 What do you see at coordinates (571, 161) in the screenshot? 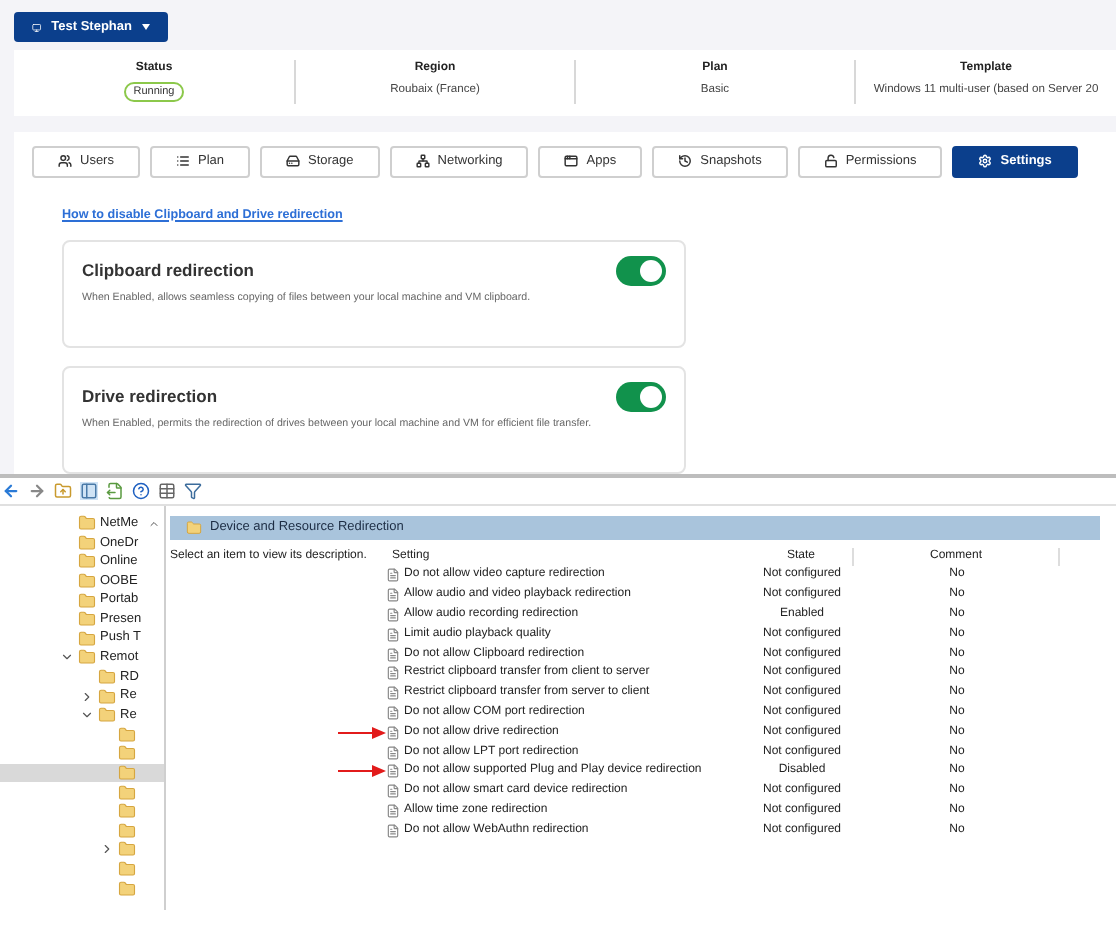
I see `window-icon` at bounding box center [571, 161].